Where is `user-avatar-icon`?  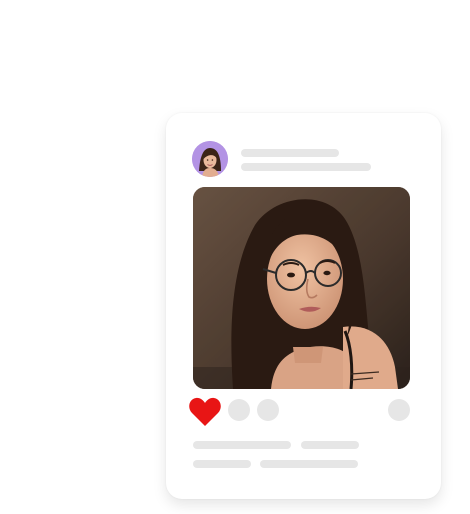 user-avatar-icon is located at coordinates (210, 159).